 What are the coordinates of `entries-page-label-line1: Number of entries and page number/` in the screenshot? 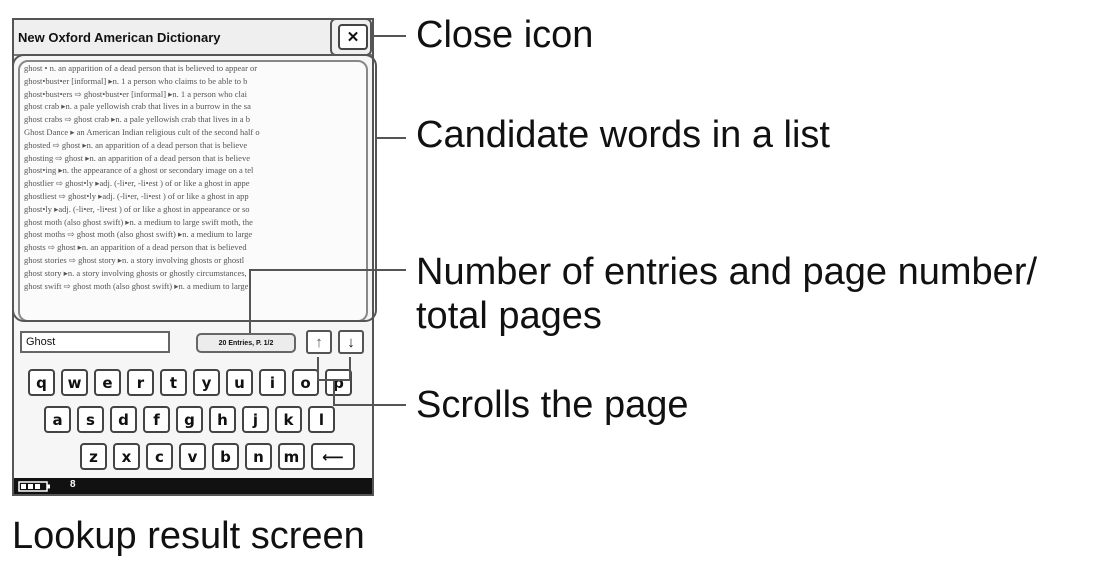 It's located at (727, 272).